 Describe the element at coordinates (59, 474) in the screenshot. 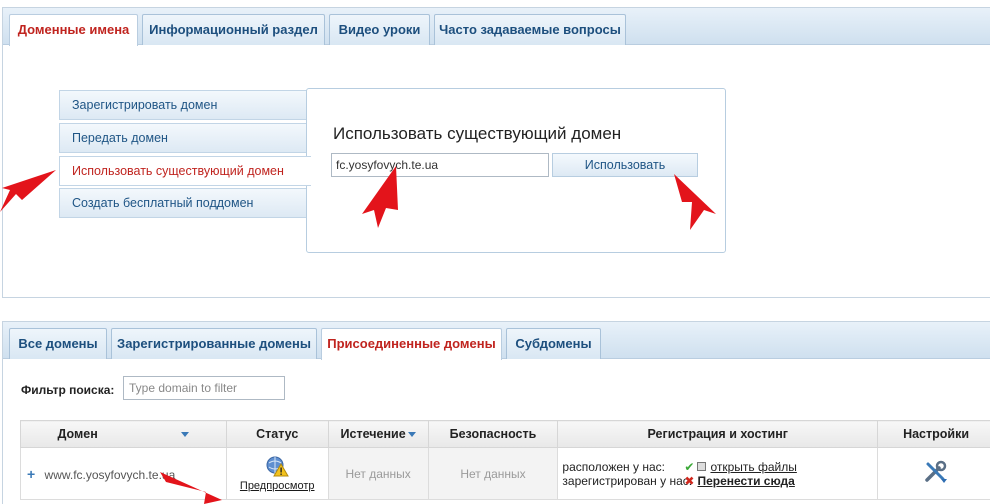

I see `domain-prefix: www.` at that location.